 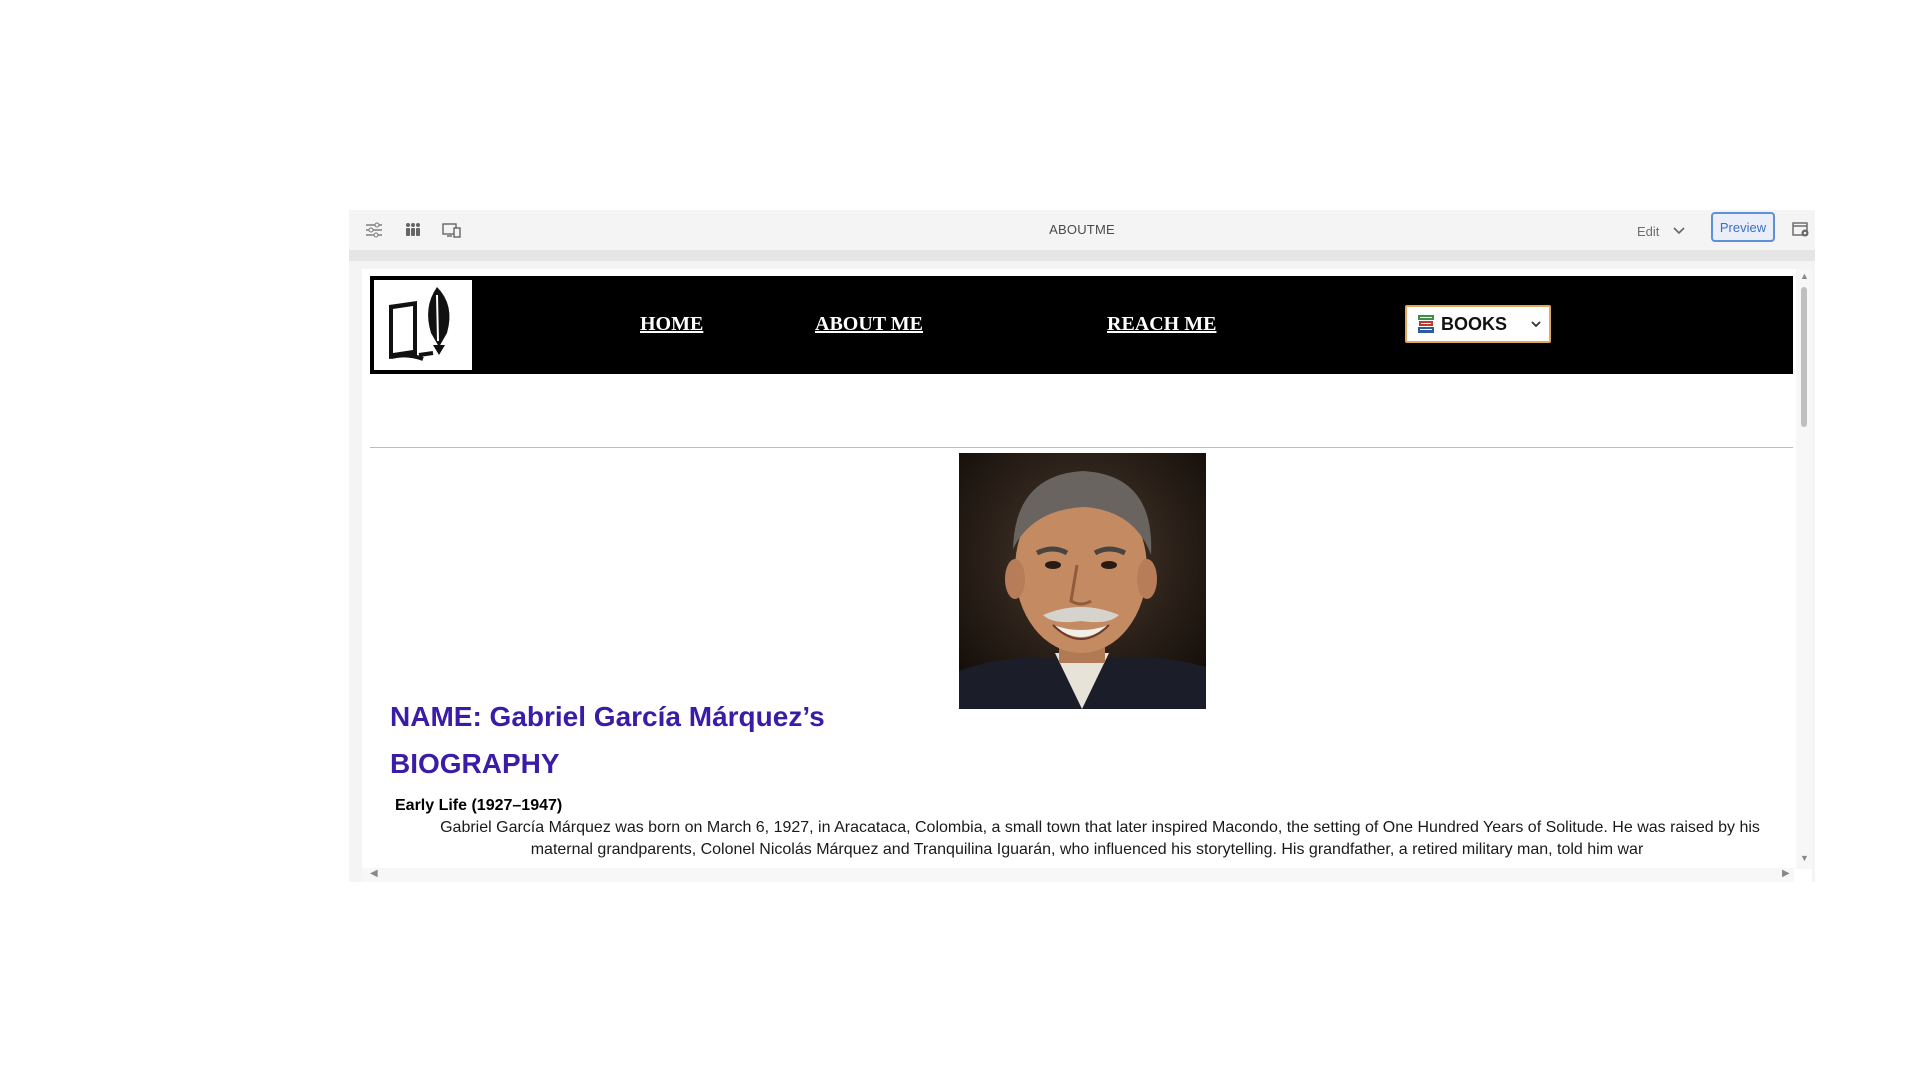 I want to click on page-title: ABOUTME, so click(x=1082, y=229).